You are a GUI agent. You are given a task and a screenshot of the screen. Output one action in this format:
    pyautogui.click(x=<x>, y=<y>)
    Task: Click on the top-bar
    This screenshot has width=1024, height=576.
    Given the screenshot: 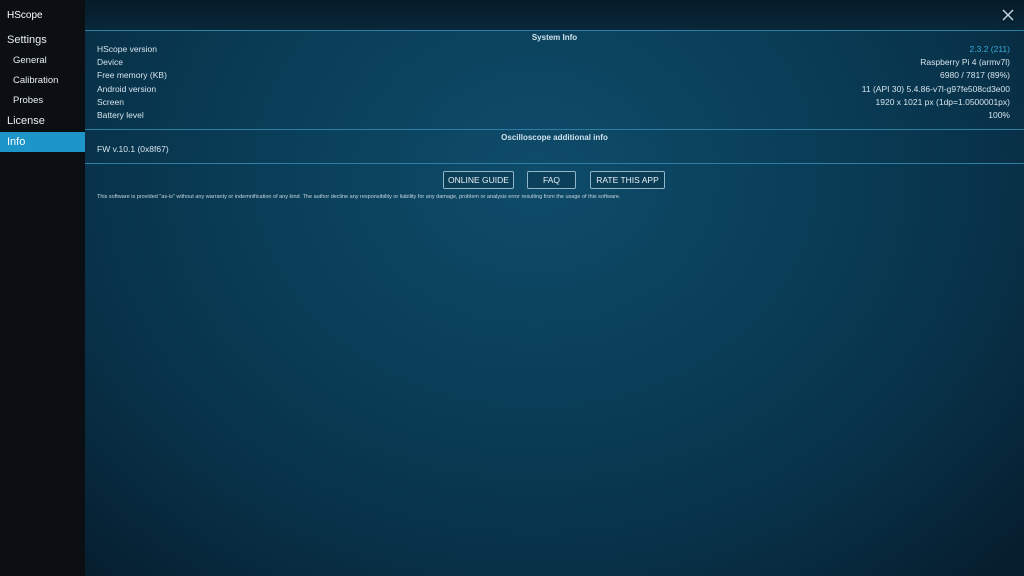 What is the action you would take?
    pyautogui.click(x=554, y=15)
    